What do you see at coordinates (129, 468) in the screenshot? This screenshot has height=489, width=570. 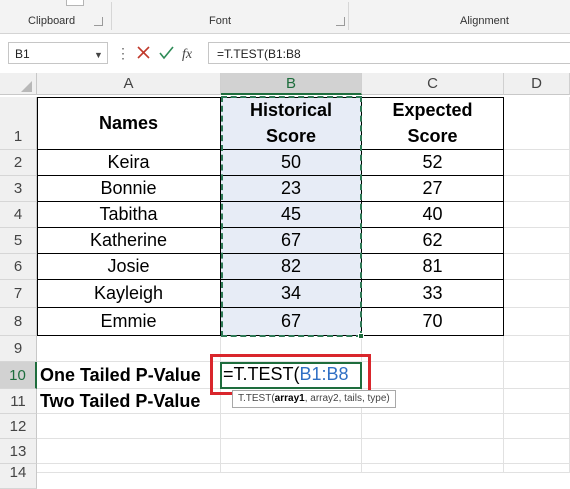 I see `cell-a14` at bounding box center [129, 468].